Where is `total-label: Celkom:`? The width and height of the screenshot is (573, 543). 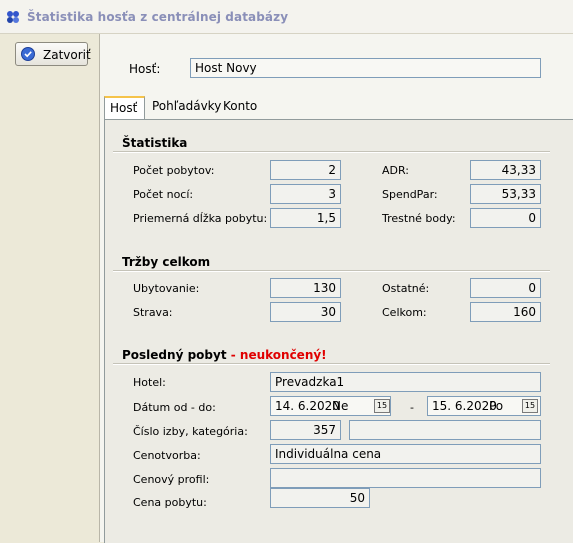
total-label: Celkom: is located at coordinates (404, 312).